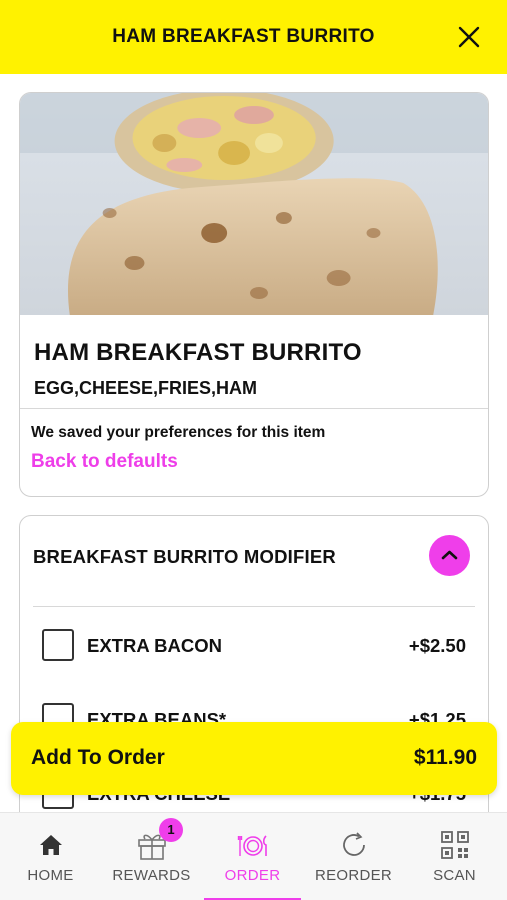  I want to click on option-label: EXTRA BACON, so click(154, 645).